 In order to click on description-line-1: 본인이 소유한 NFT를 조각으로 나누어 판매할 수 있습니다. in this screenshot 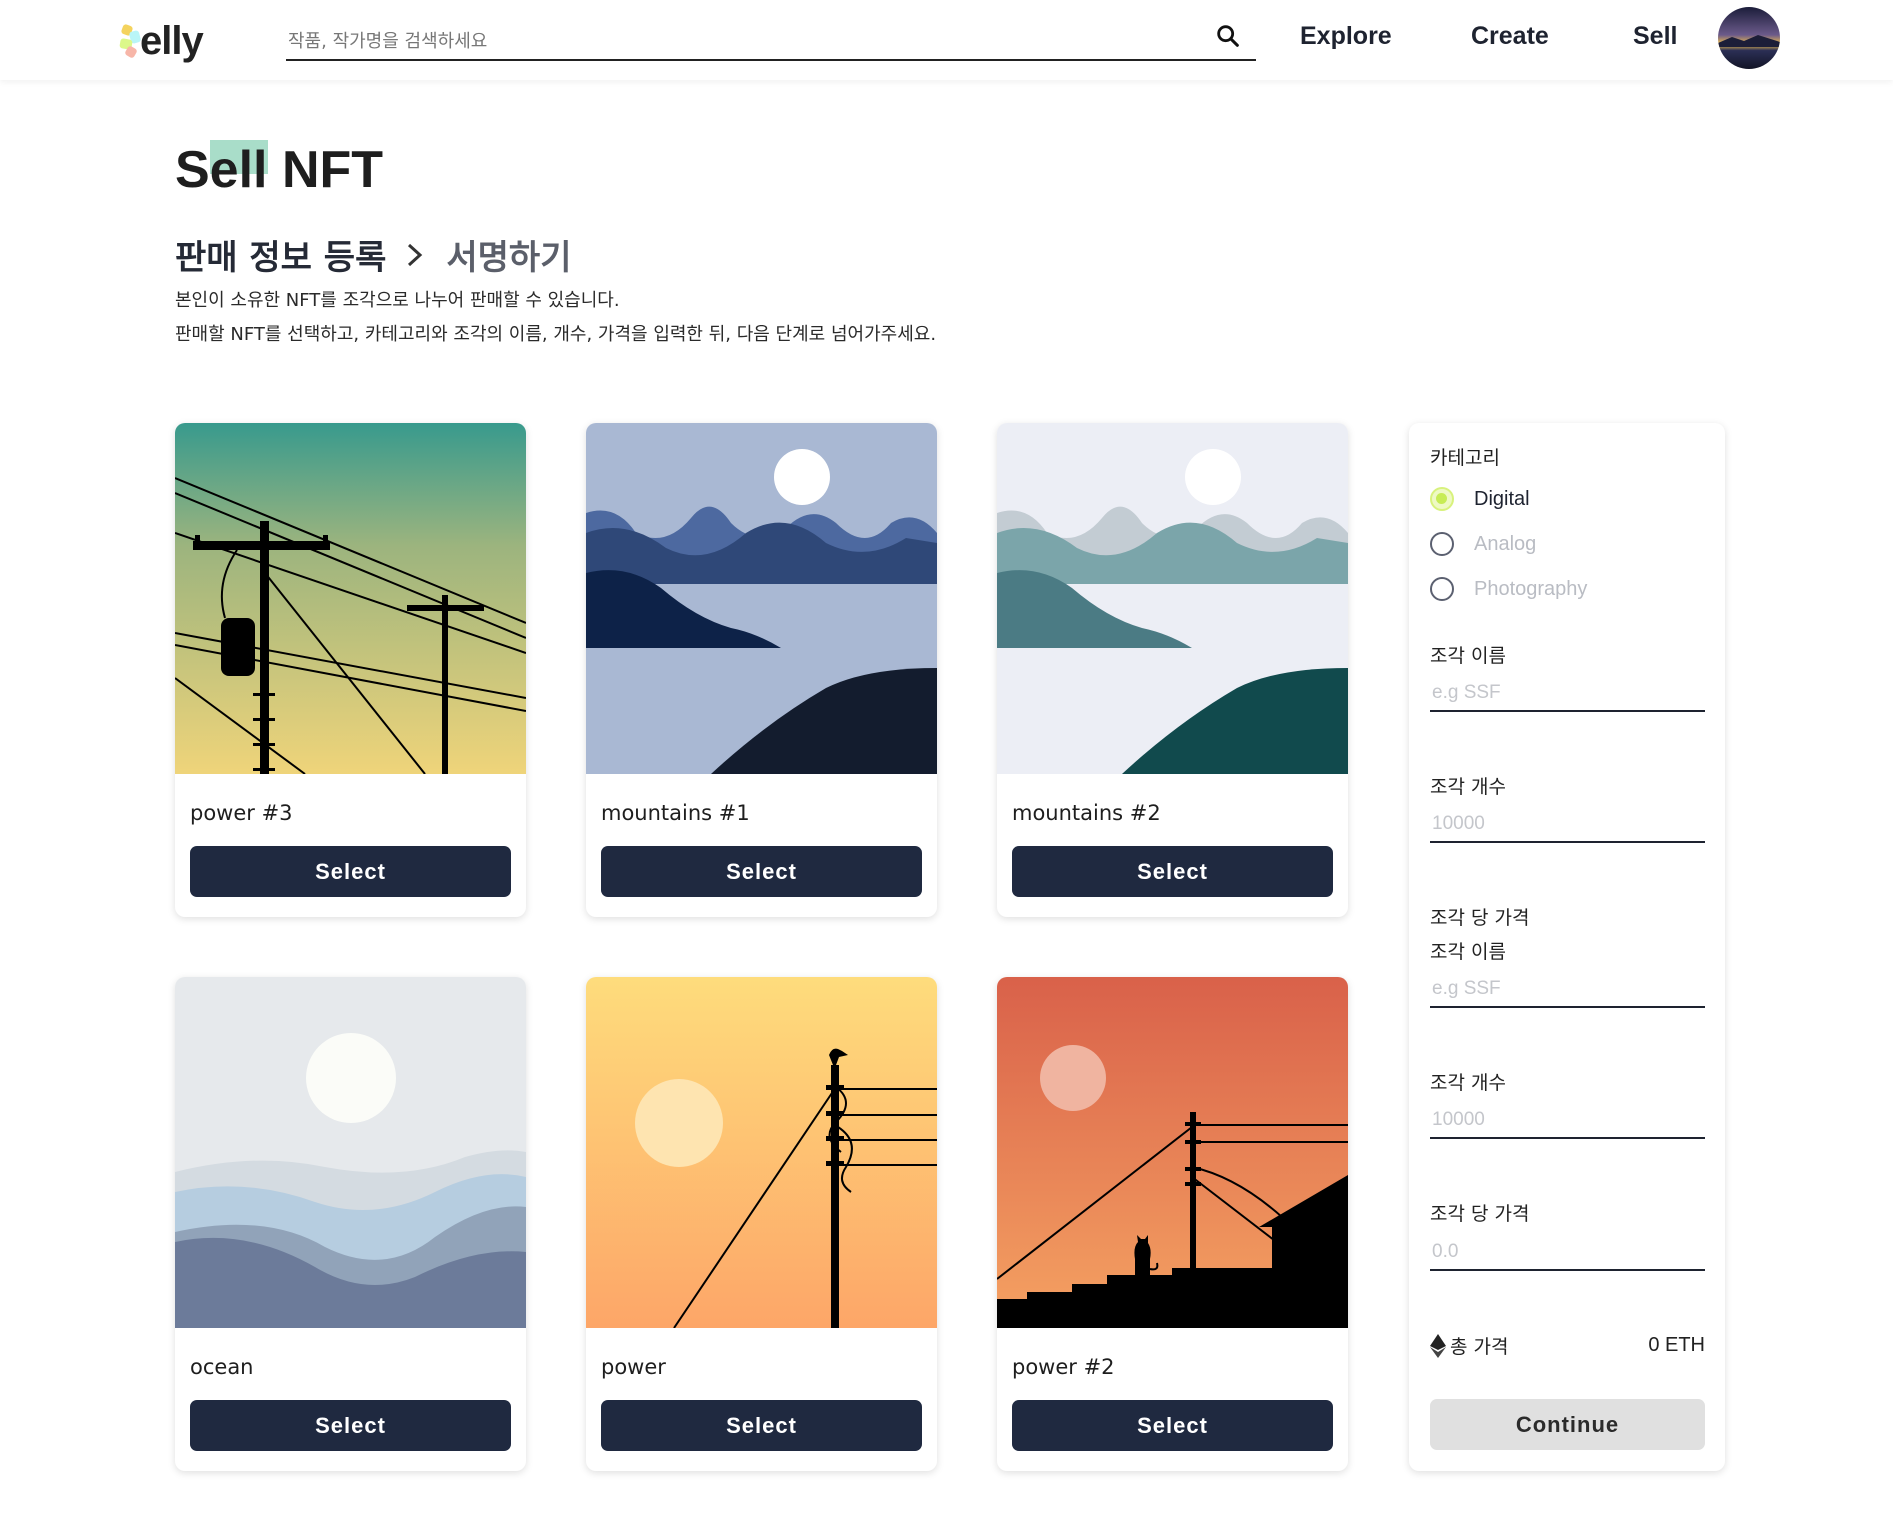, I will do `click(397, 300)`.